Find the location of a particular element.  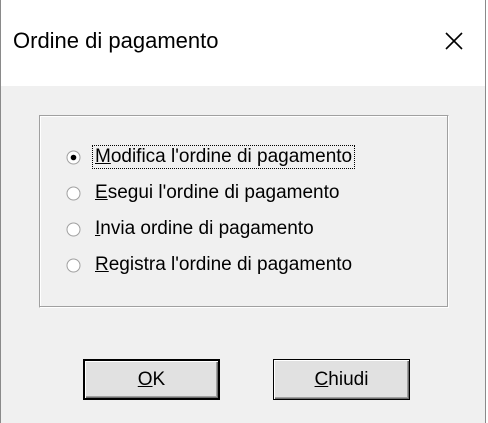

radio-label-modify: Modifica l'ordine di pagamento is located at coordinates (223, 157).